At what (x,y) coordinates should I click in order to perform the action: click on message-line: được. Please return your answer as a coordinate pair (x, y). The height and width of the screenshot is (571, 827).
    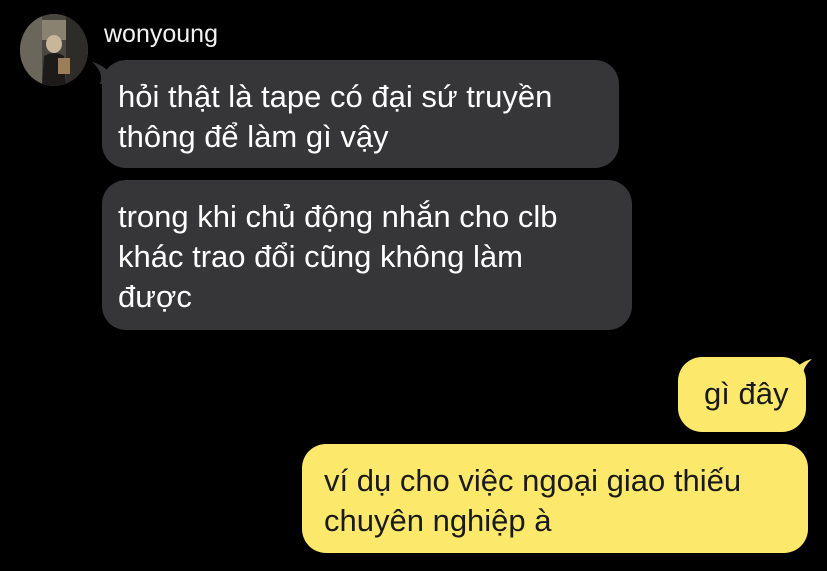
    Looking at the image, I should click on (155, 296).